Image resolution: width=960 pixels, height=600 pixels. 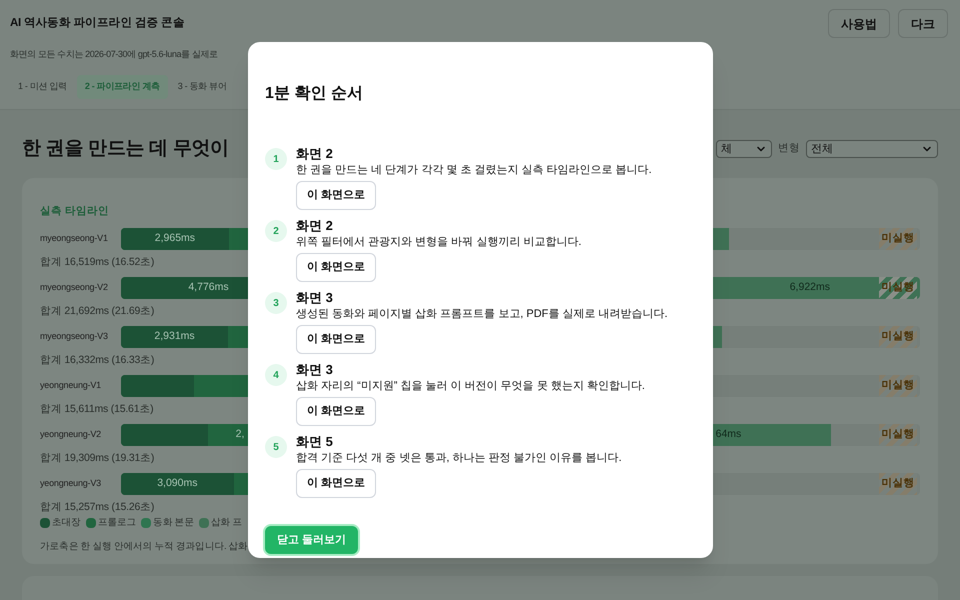 What do you see at coordinates (439, 242) in the screenshot?
I see `step-description: 위쪽 필터에서 관광지와 변형을 바꿔 실행끼리 비교합니다.` at bounding box center [439, 242].